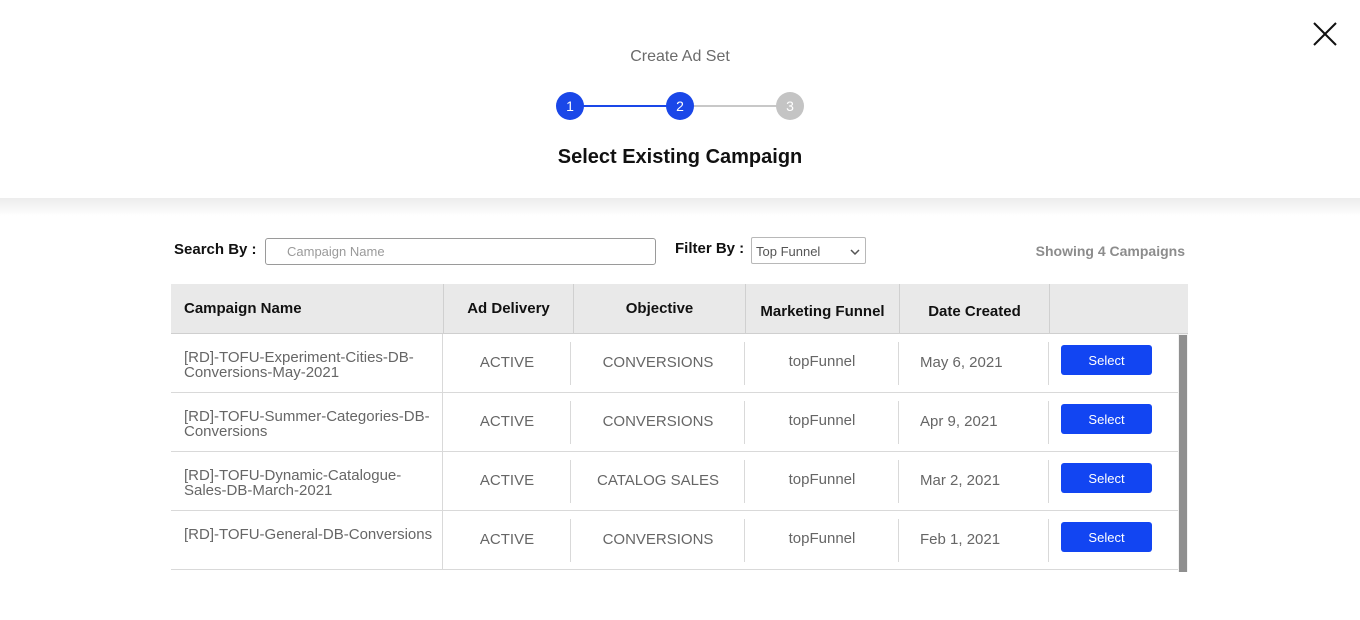  Describe the element at coordinates (625, 106) in the screenshot. I see `step-connector-complete` at that location.